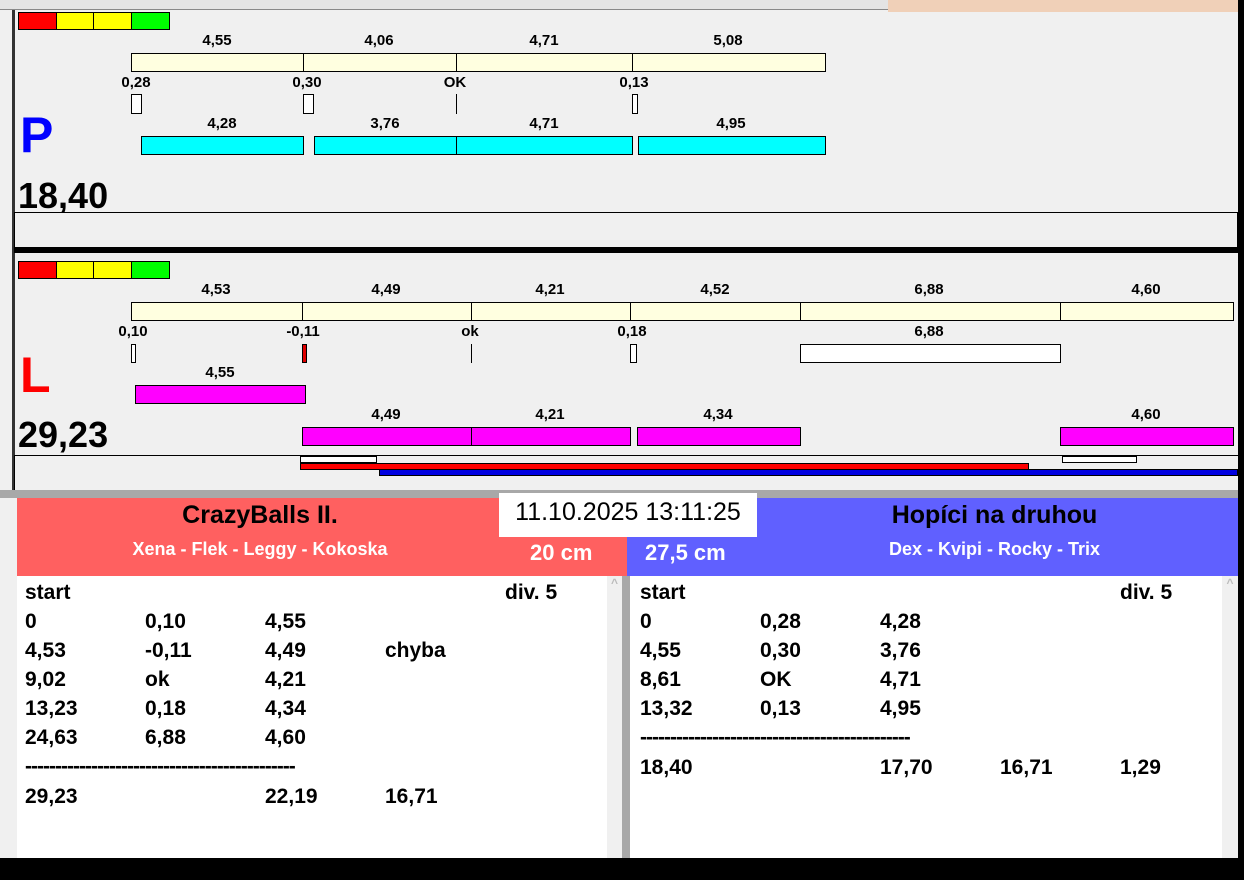 The image size is (1244, 880). What do you see at coordinates (216, 289) in the screenshot?
I see `bar-label: 4,53` at bounding box center [216, 289].